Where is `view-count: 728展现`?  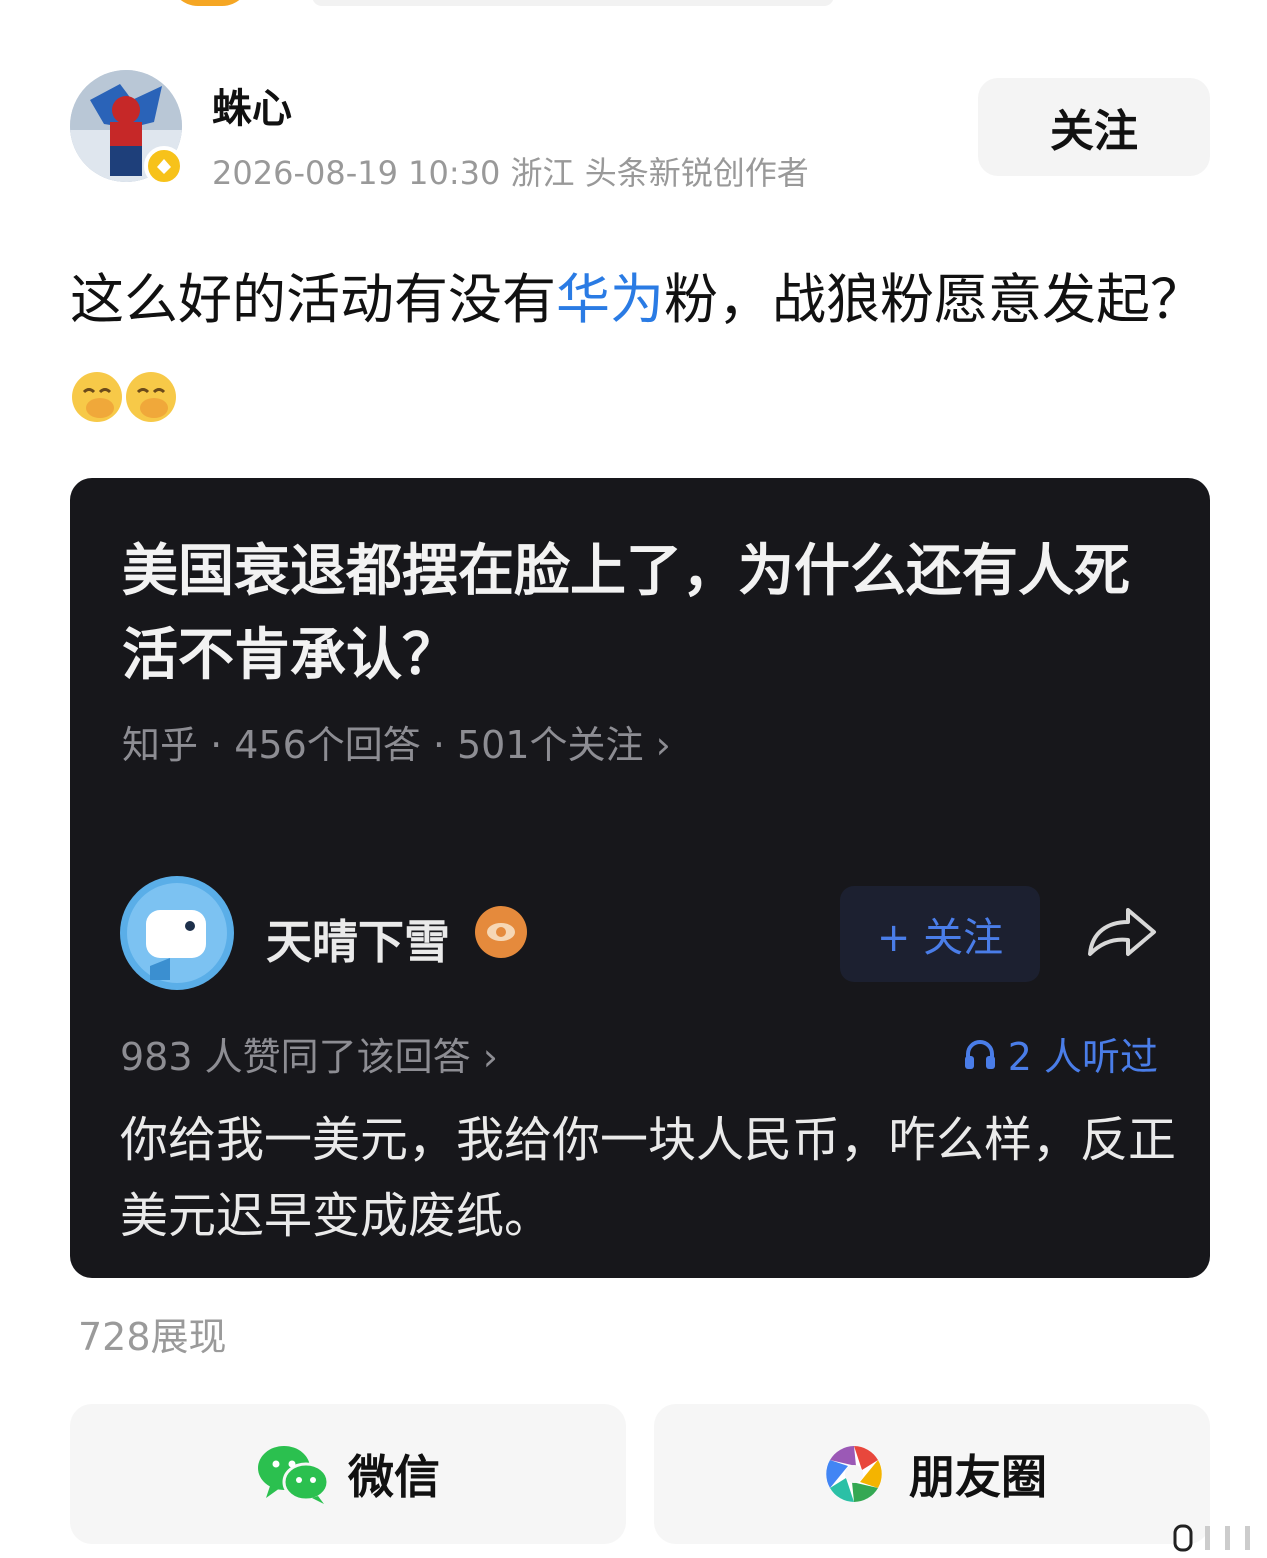
view-count: 728展现 is located at coordinates (152, 1337).